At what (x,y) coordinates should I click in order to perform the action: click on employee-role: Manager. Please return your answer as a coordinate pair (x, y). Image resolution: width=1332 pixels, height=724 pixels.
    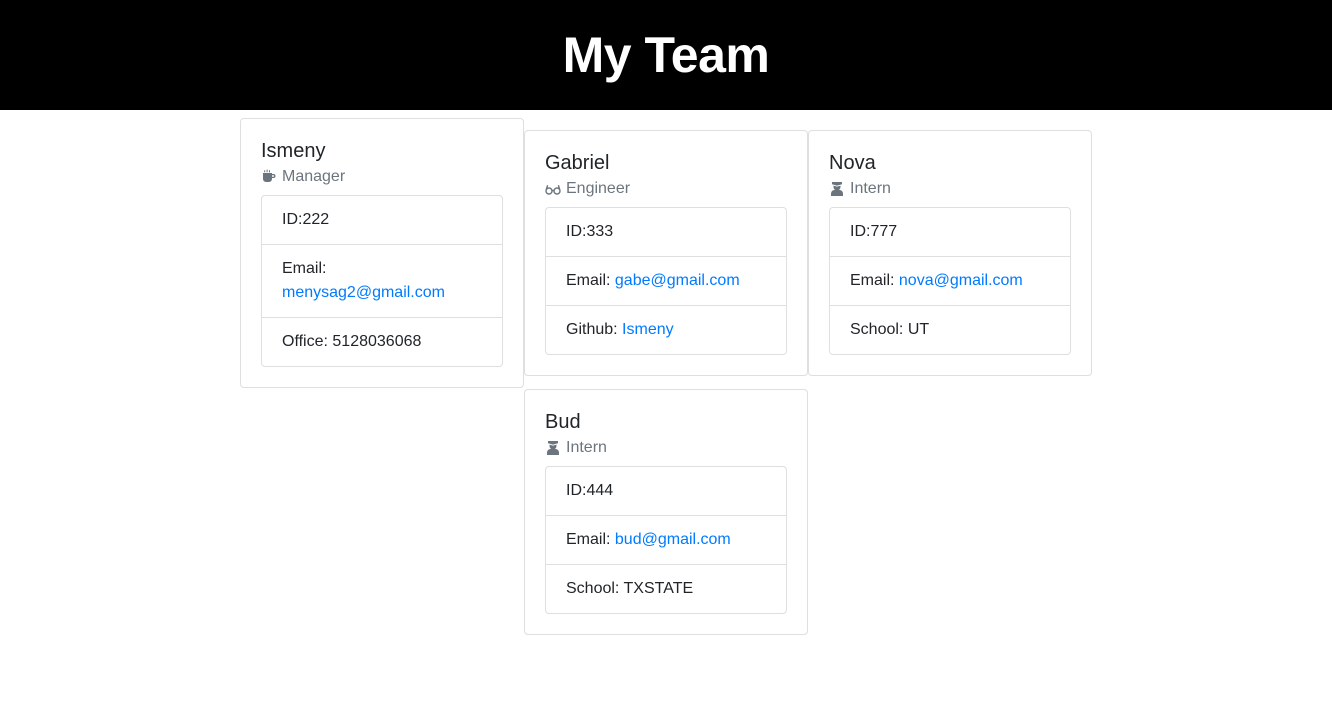
    Looking at the image, I should click on (382, 177).